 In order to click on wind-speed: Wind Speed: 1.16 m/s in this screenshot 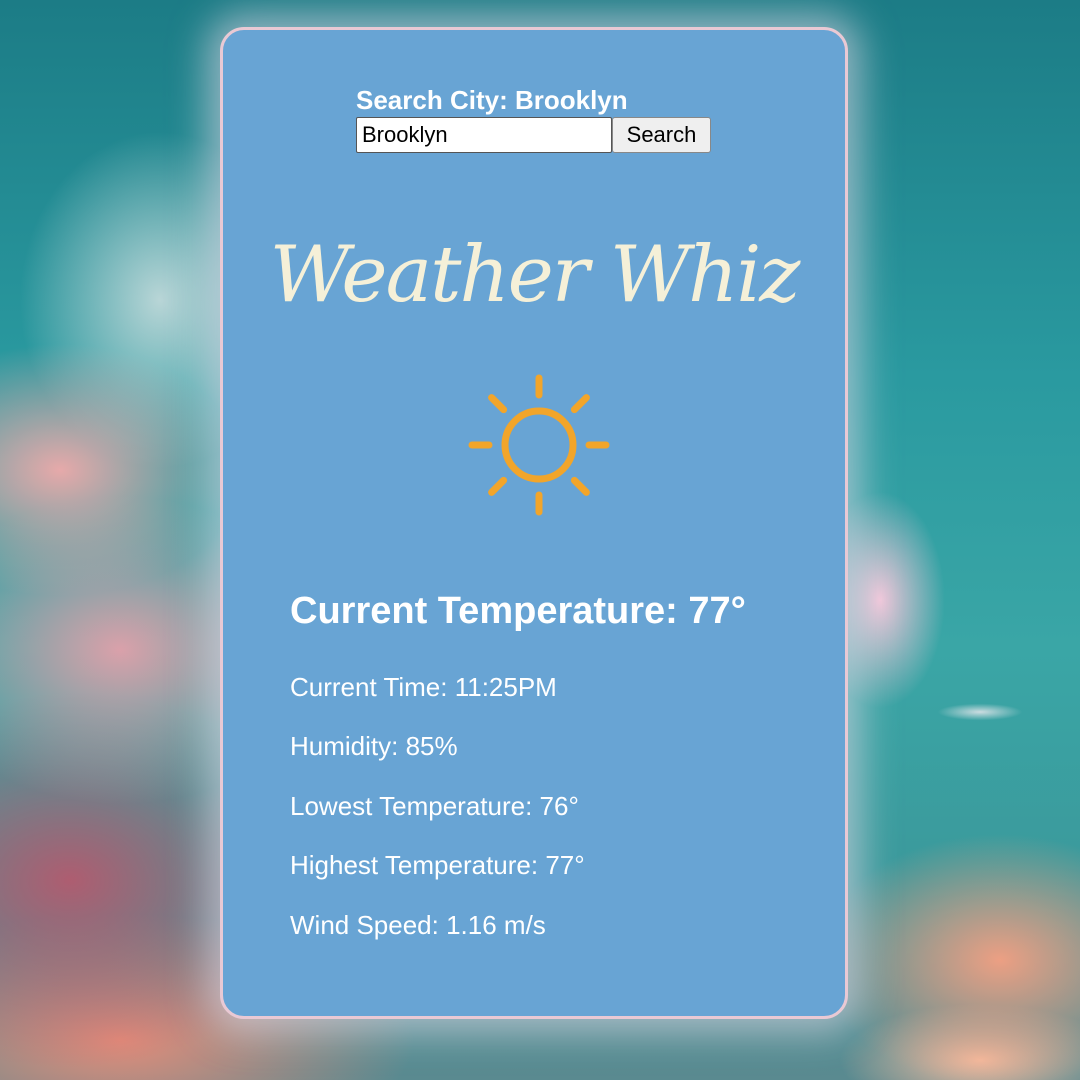, I will do `click(418, 925)`.